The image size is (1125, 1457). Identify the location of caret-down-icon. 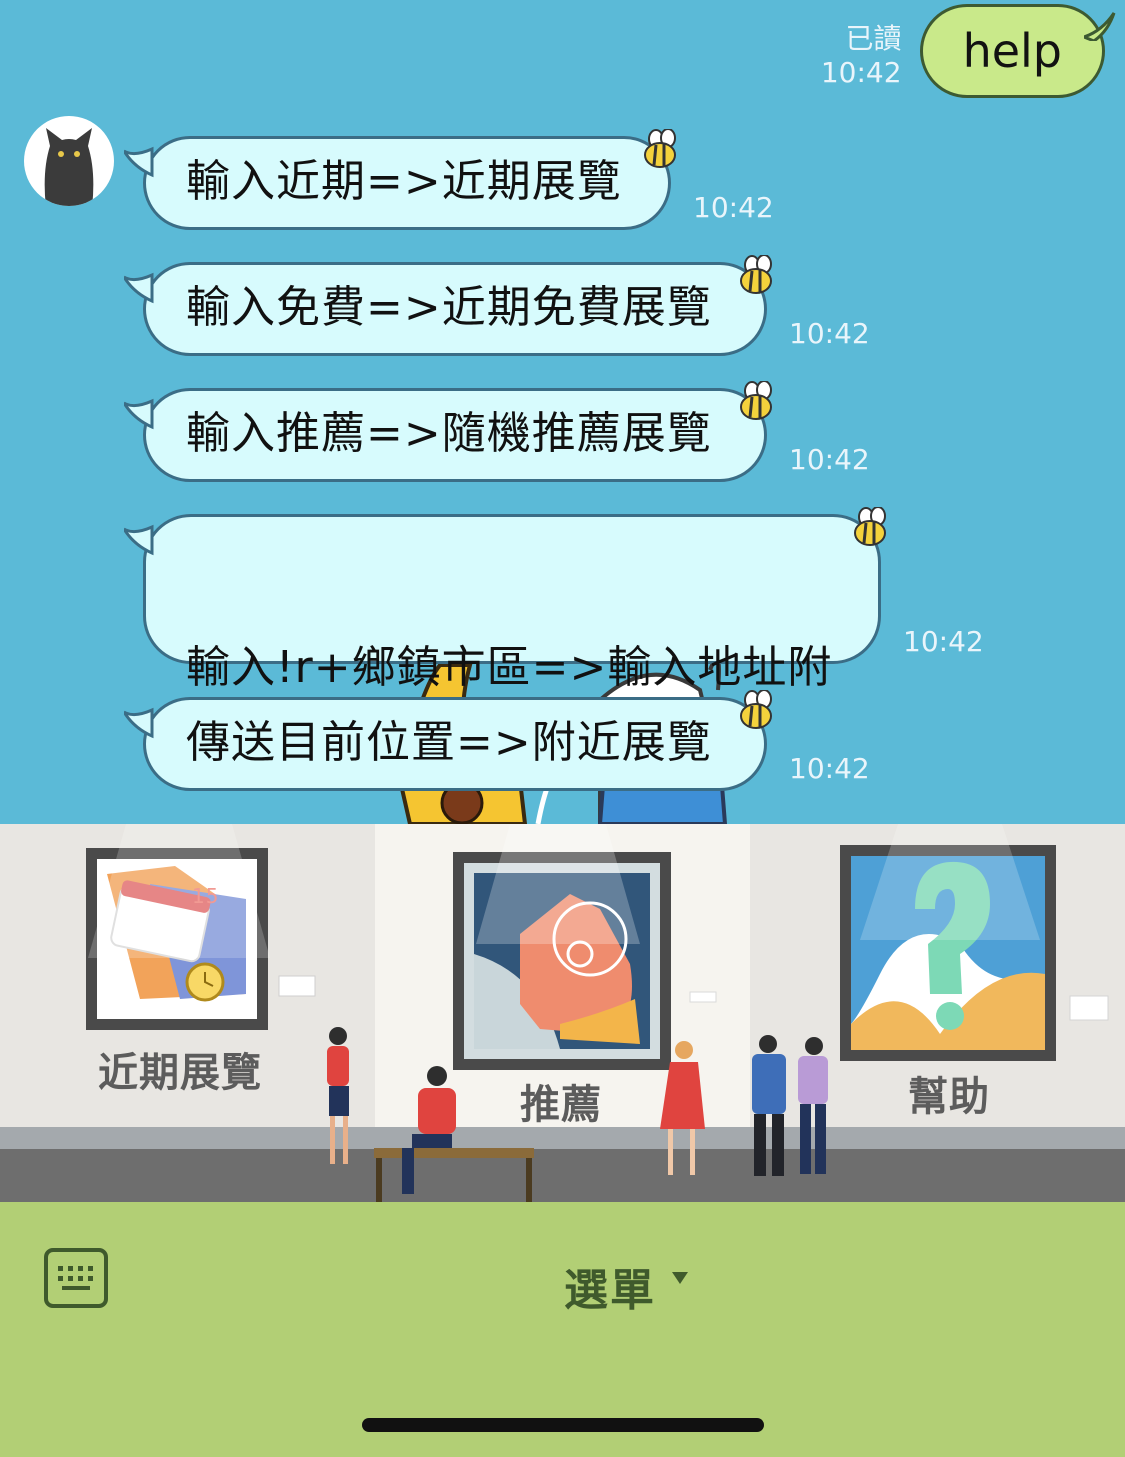
(680, 1278).